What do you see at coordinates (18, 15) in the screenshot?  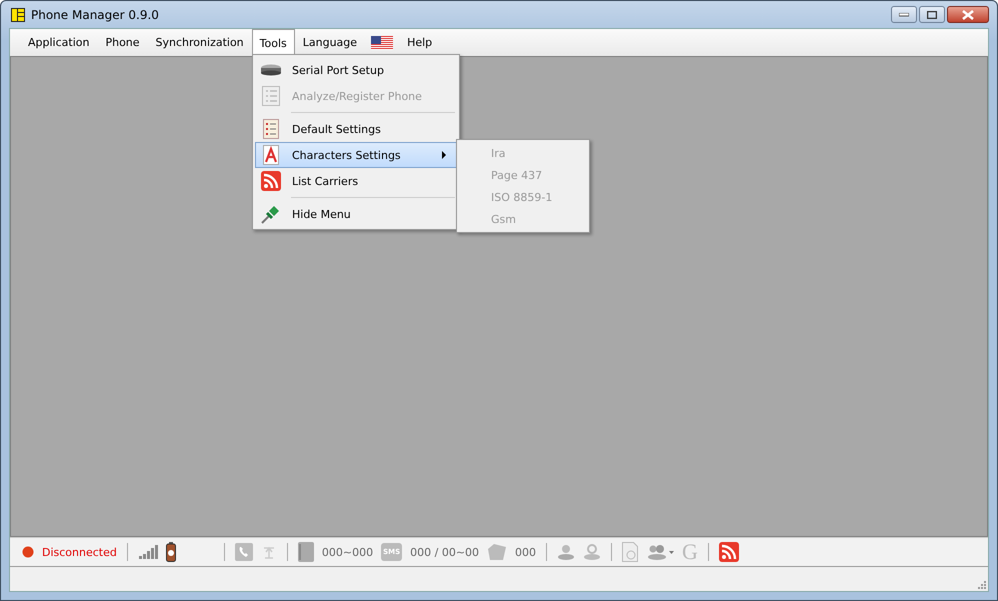 I see `sim-card-icon` at bounding box center [18, 15].